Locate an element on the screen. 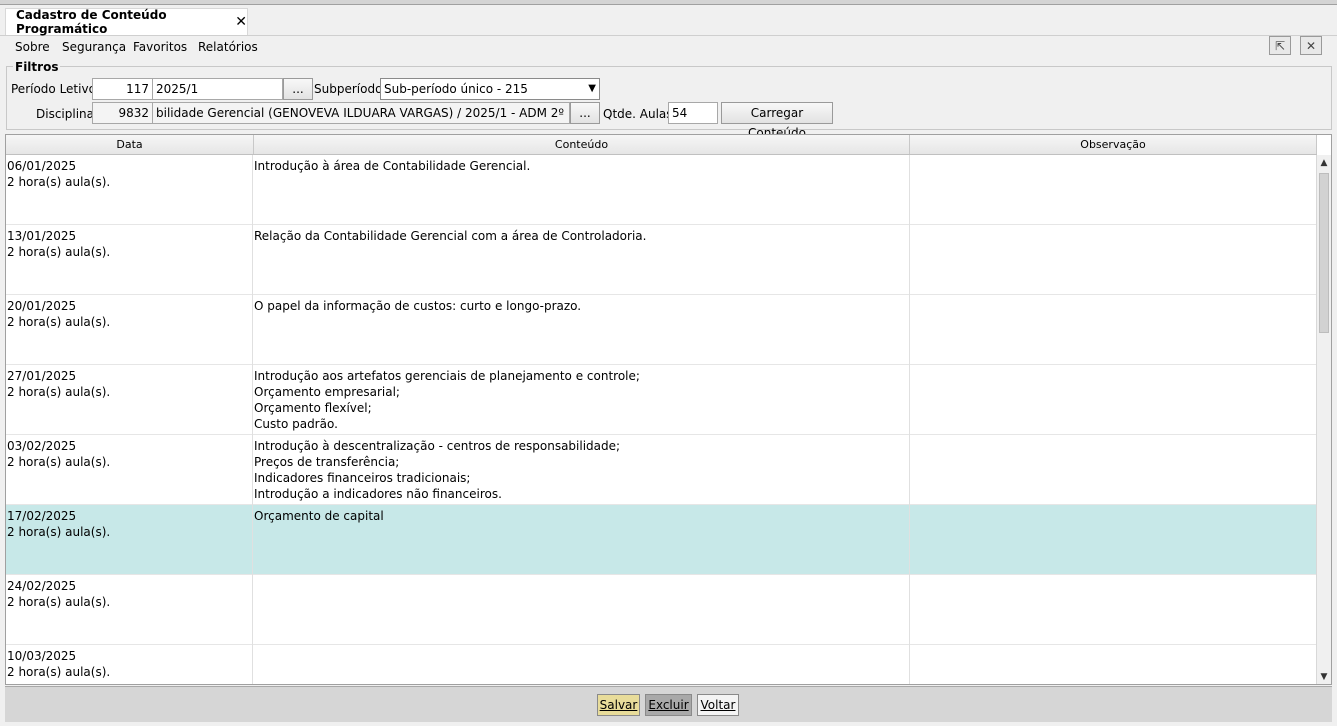  grid-header: Data Conteúdo Observação is located at coordinates (661, 145).